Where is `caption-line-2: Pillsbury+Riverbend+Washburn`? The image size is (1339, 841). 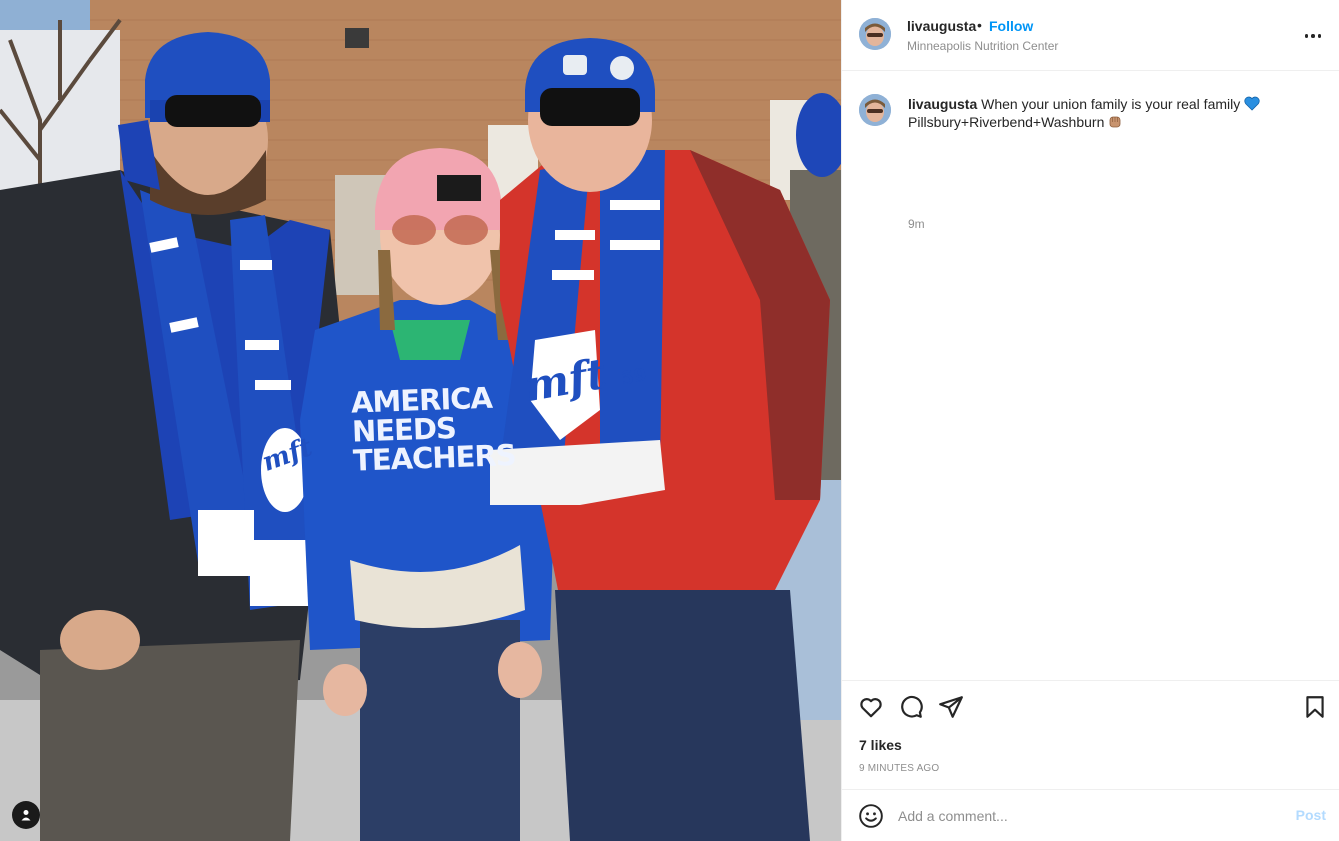
caption-line-2: Pillsbury+Riverbend+Washburn is located at coordinates (1006, 122).